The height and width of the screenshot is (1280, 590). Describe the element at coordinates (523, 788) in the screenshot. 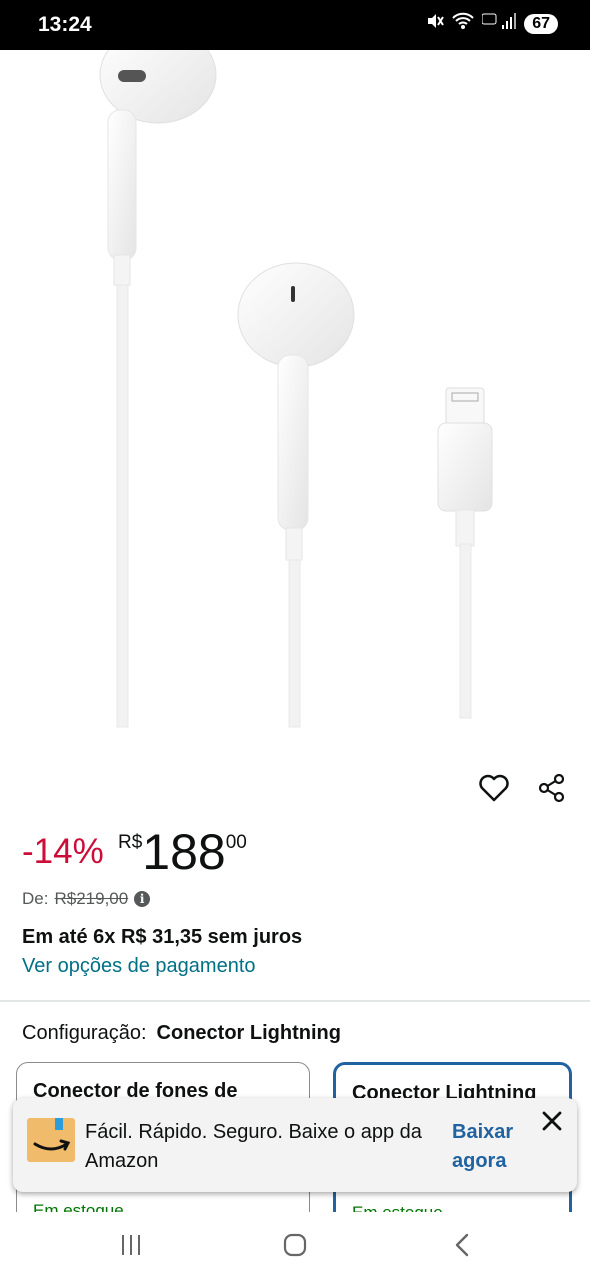

I see `product-actions` at that location.